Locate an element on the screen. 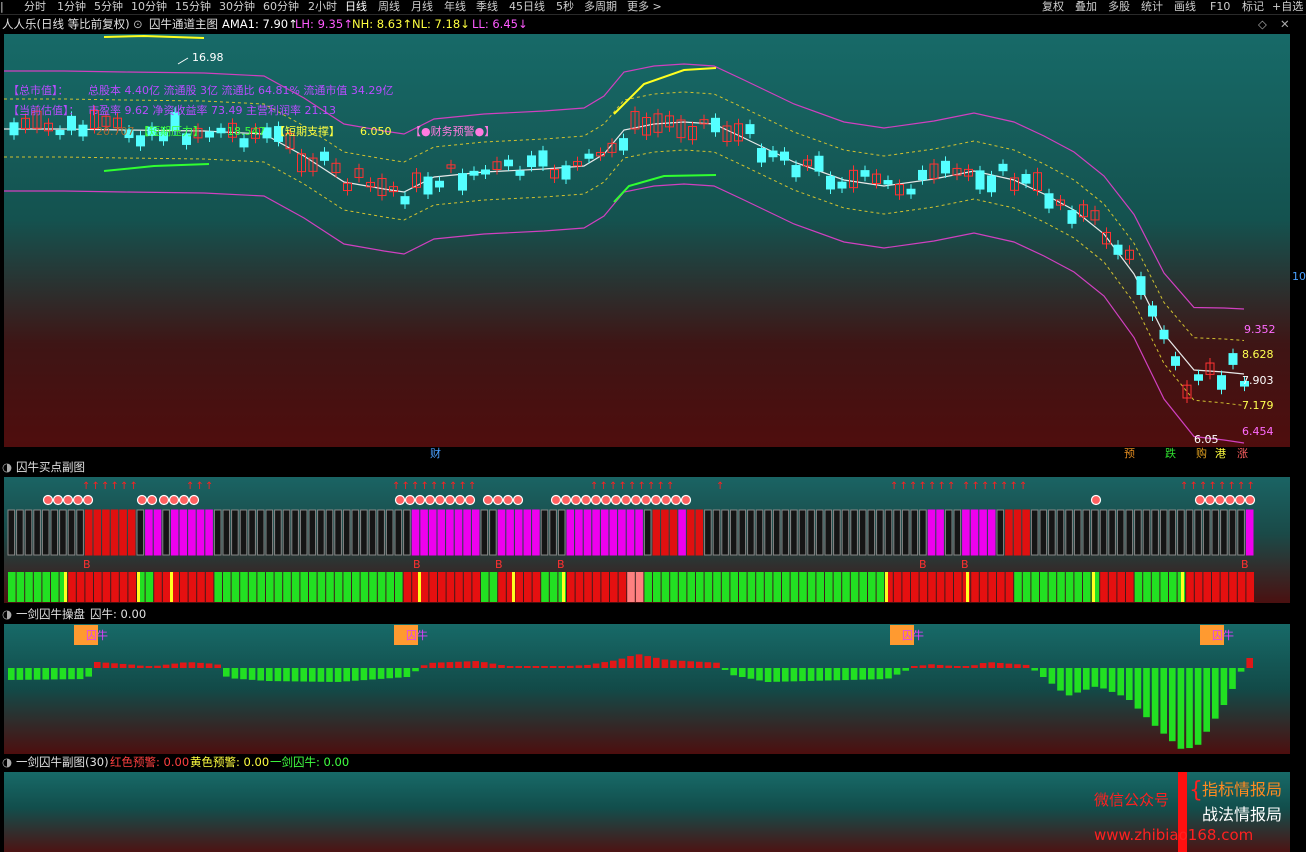 This screenshot has width=1306, height=852. tab-more: 更多 > is located at coordinates (644, 6).